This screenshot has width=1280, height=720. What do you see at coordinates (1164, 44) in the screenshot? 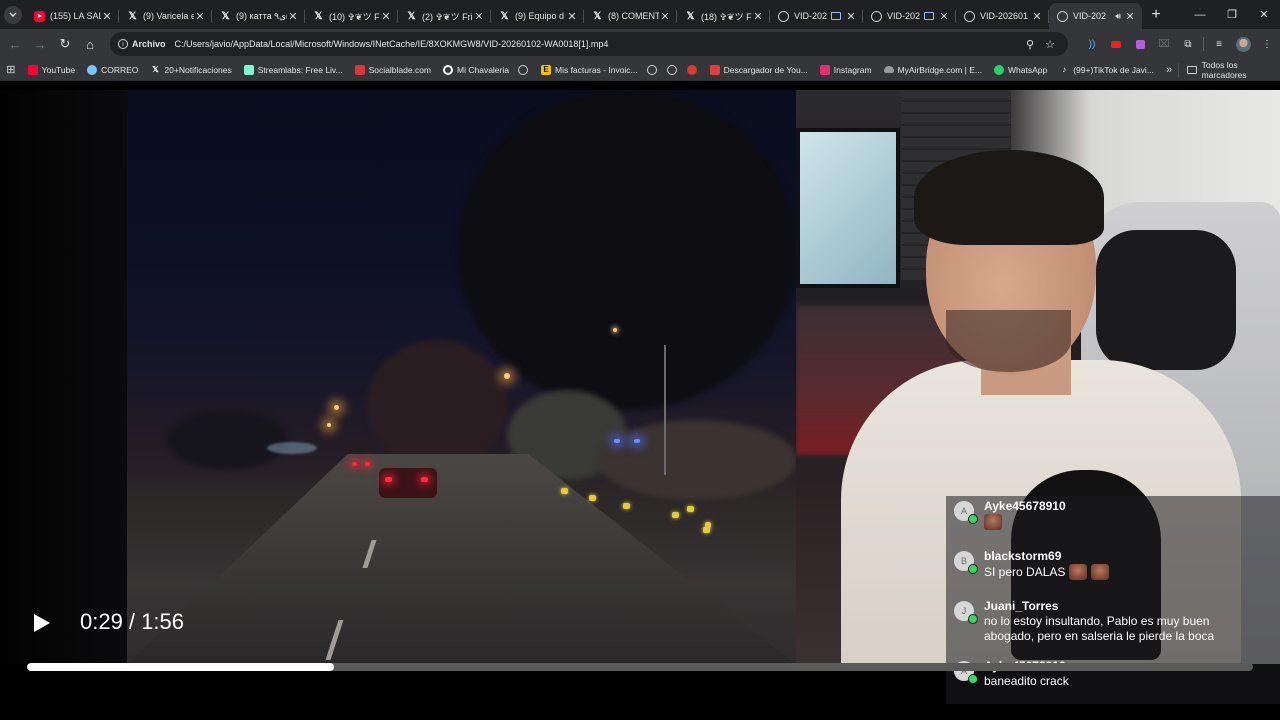
I see `extension-disabled-icon: ⌧` at bounding box center [1164, 44].